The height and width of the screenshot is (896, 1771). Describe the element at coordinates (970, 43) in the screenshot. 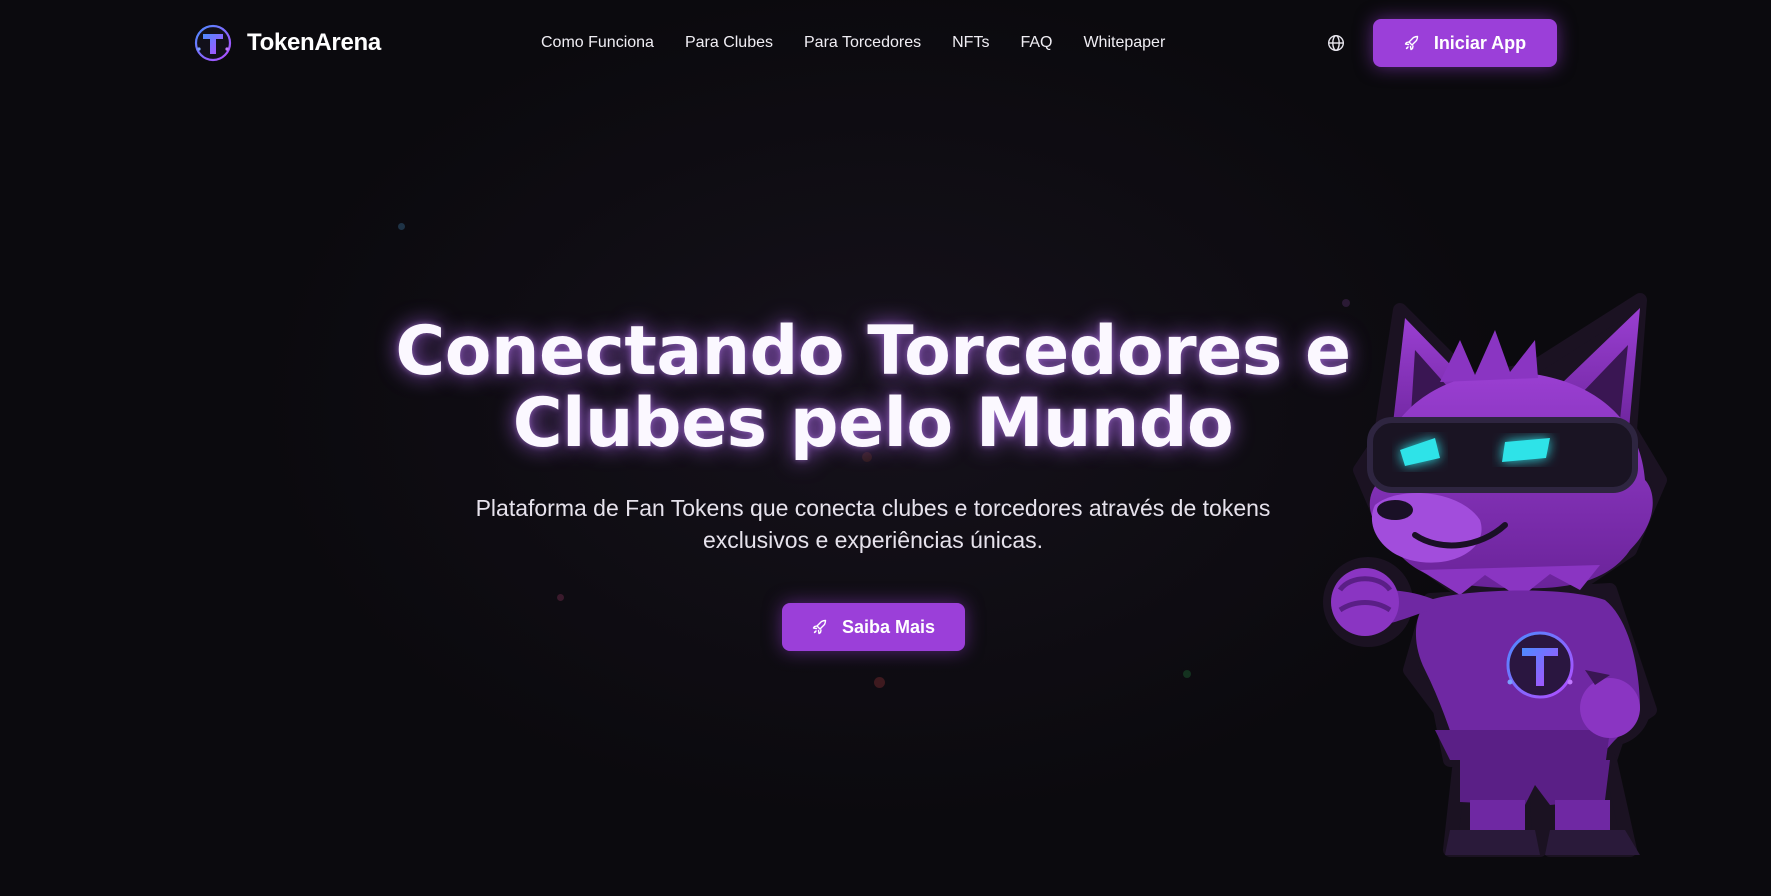

I see `nav-item-nfts: NFTs` at that location.